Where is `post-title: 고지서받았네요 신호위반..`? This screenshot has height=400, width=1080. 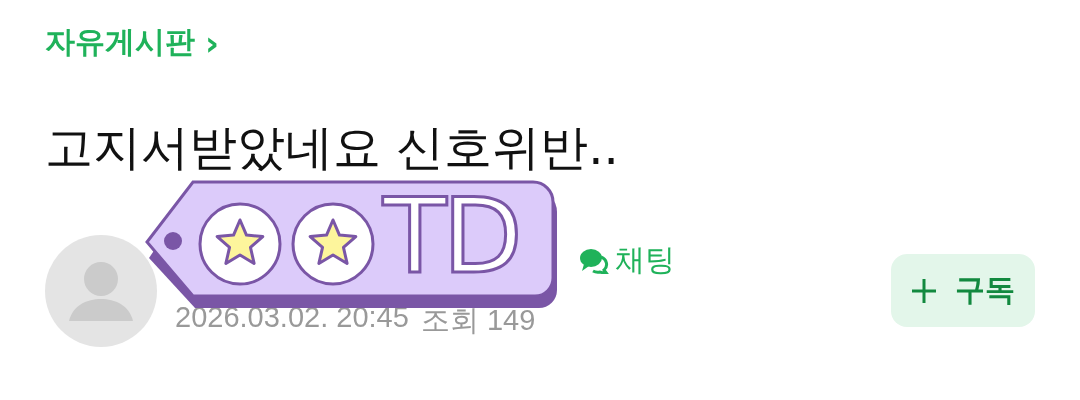
post-title: 고지서받았네요 신호위반.. is located at coordinates (332, 148).